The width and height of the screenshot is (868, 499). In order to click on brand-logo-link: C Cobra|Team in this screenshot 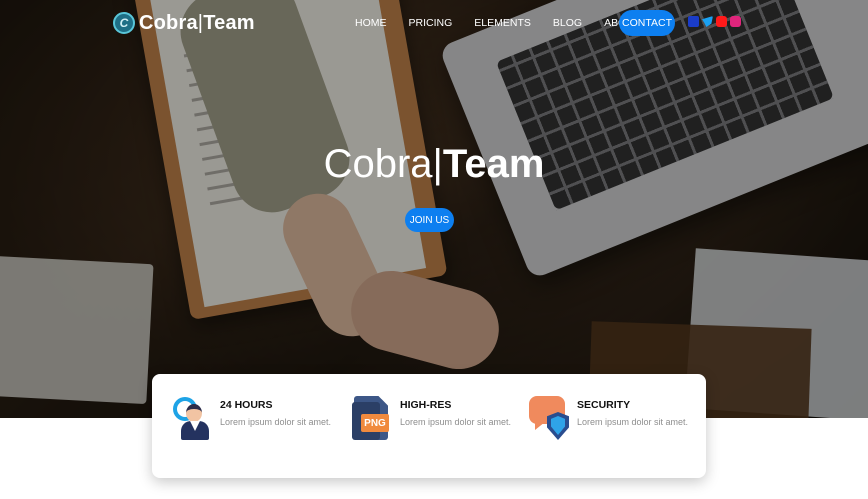, I will do `click(184, 23)`.